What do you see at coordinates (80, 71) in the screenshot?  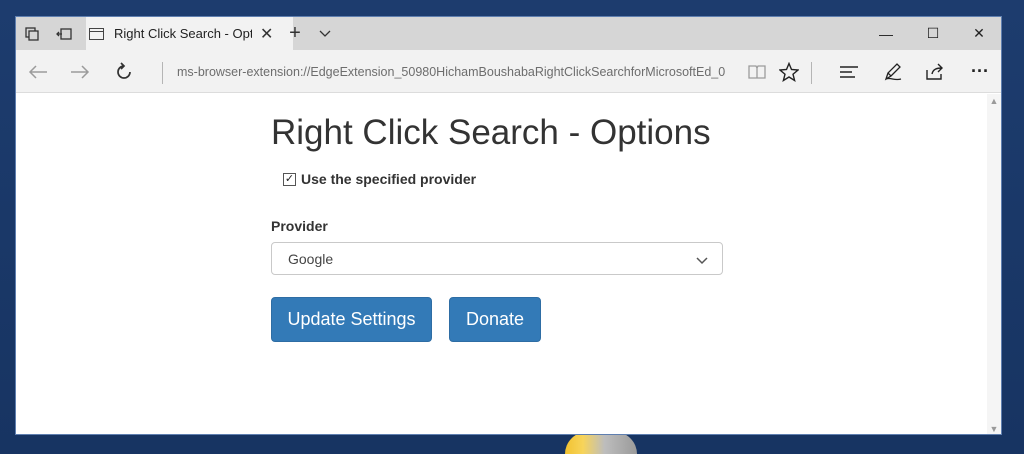 I see `forward-arrow-icon` at bounding box center [80, 71].